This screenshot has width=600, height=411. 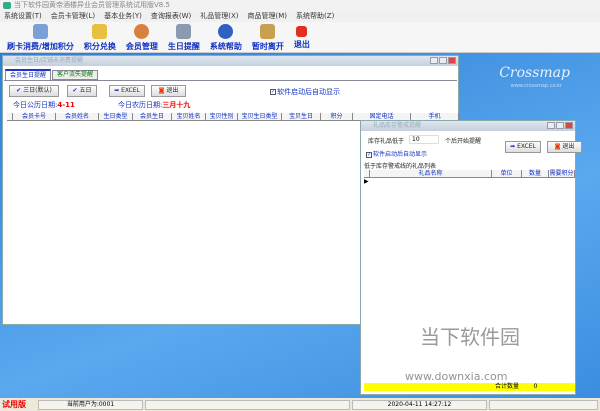 I want to click on gift-table-header: 礼品名称 单位 数量 需要积分, so click(x=469, y=174).